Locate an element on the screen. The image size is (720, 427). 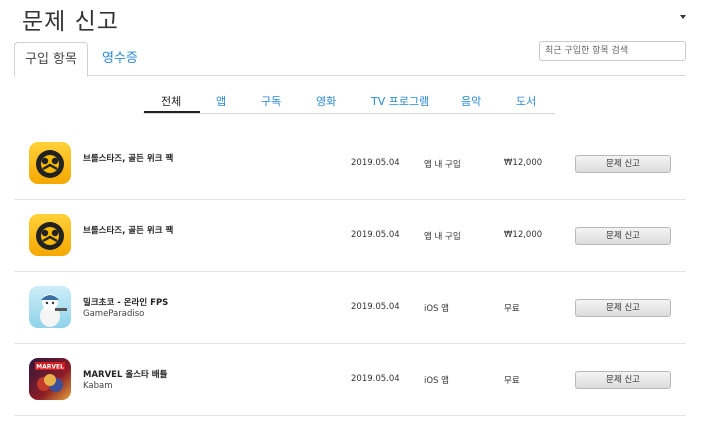
search-input is located at coordinates (612, 51).